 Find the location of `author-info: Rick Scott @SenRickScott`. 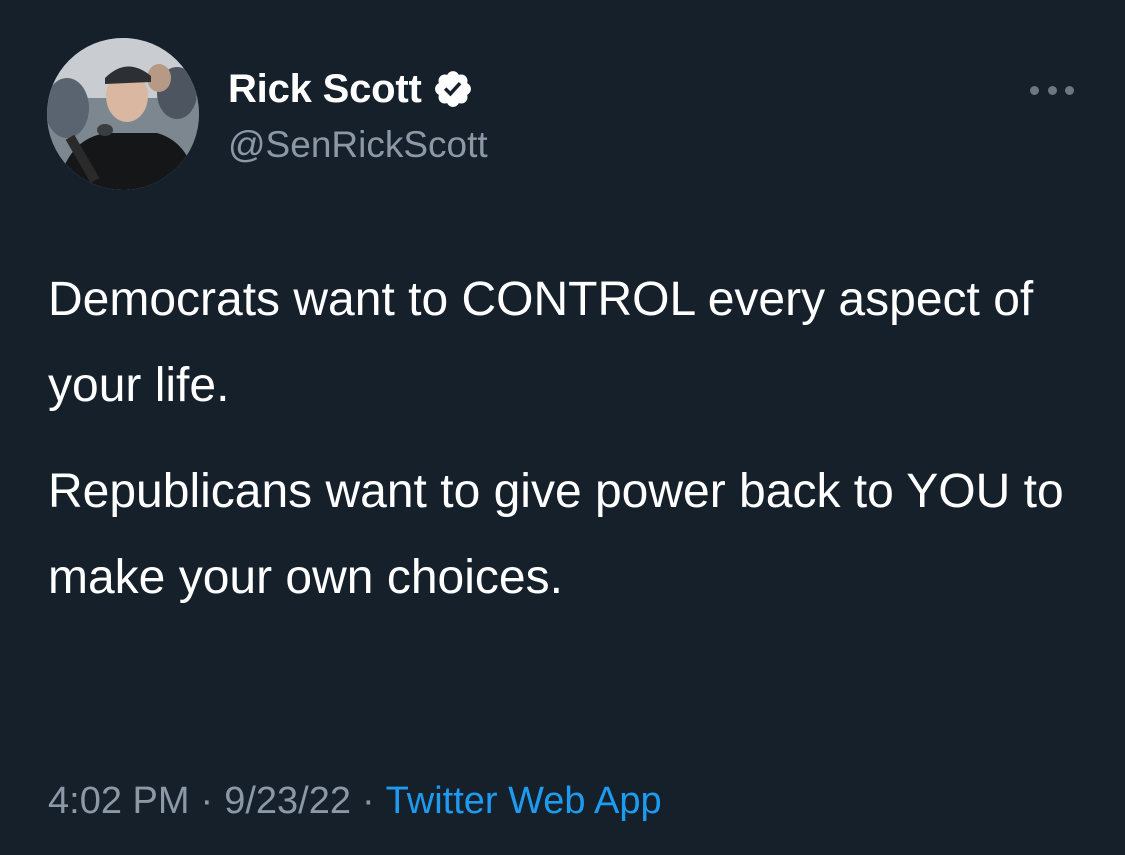

author-info: Rick Scott @SenRickScott is located at coordinates (358, 116).